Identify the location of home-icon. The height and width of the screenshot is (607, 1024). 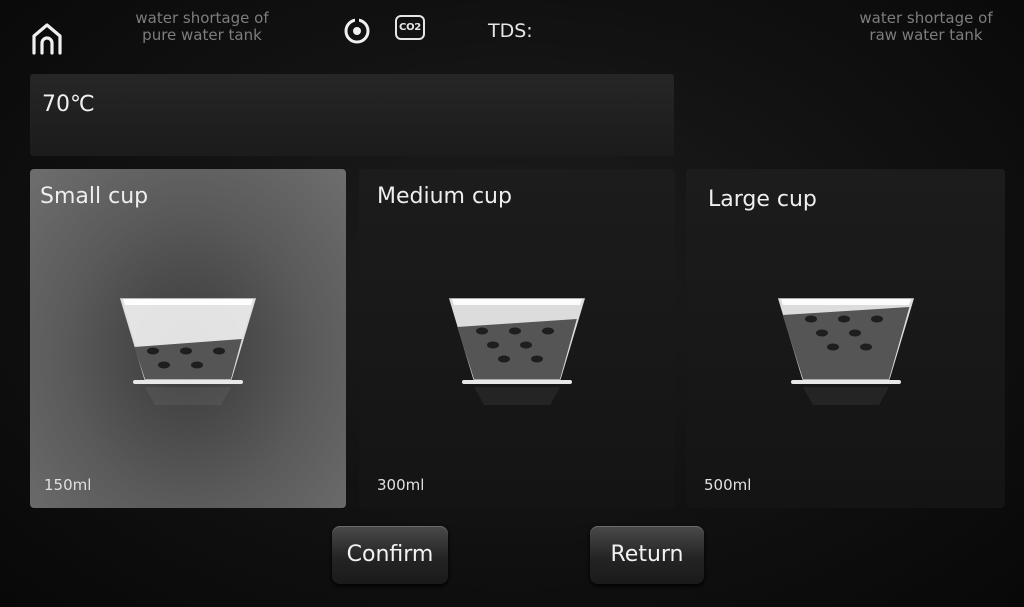
(47, 39).